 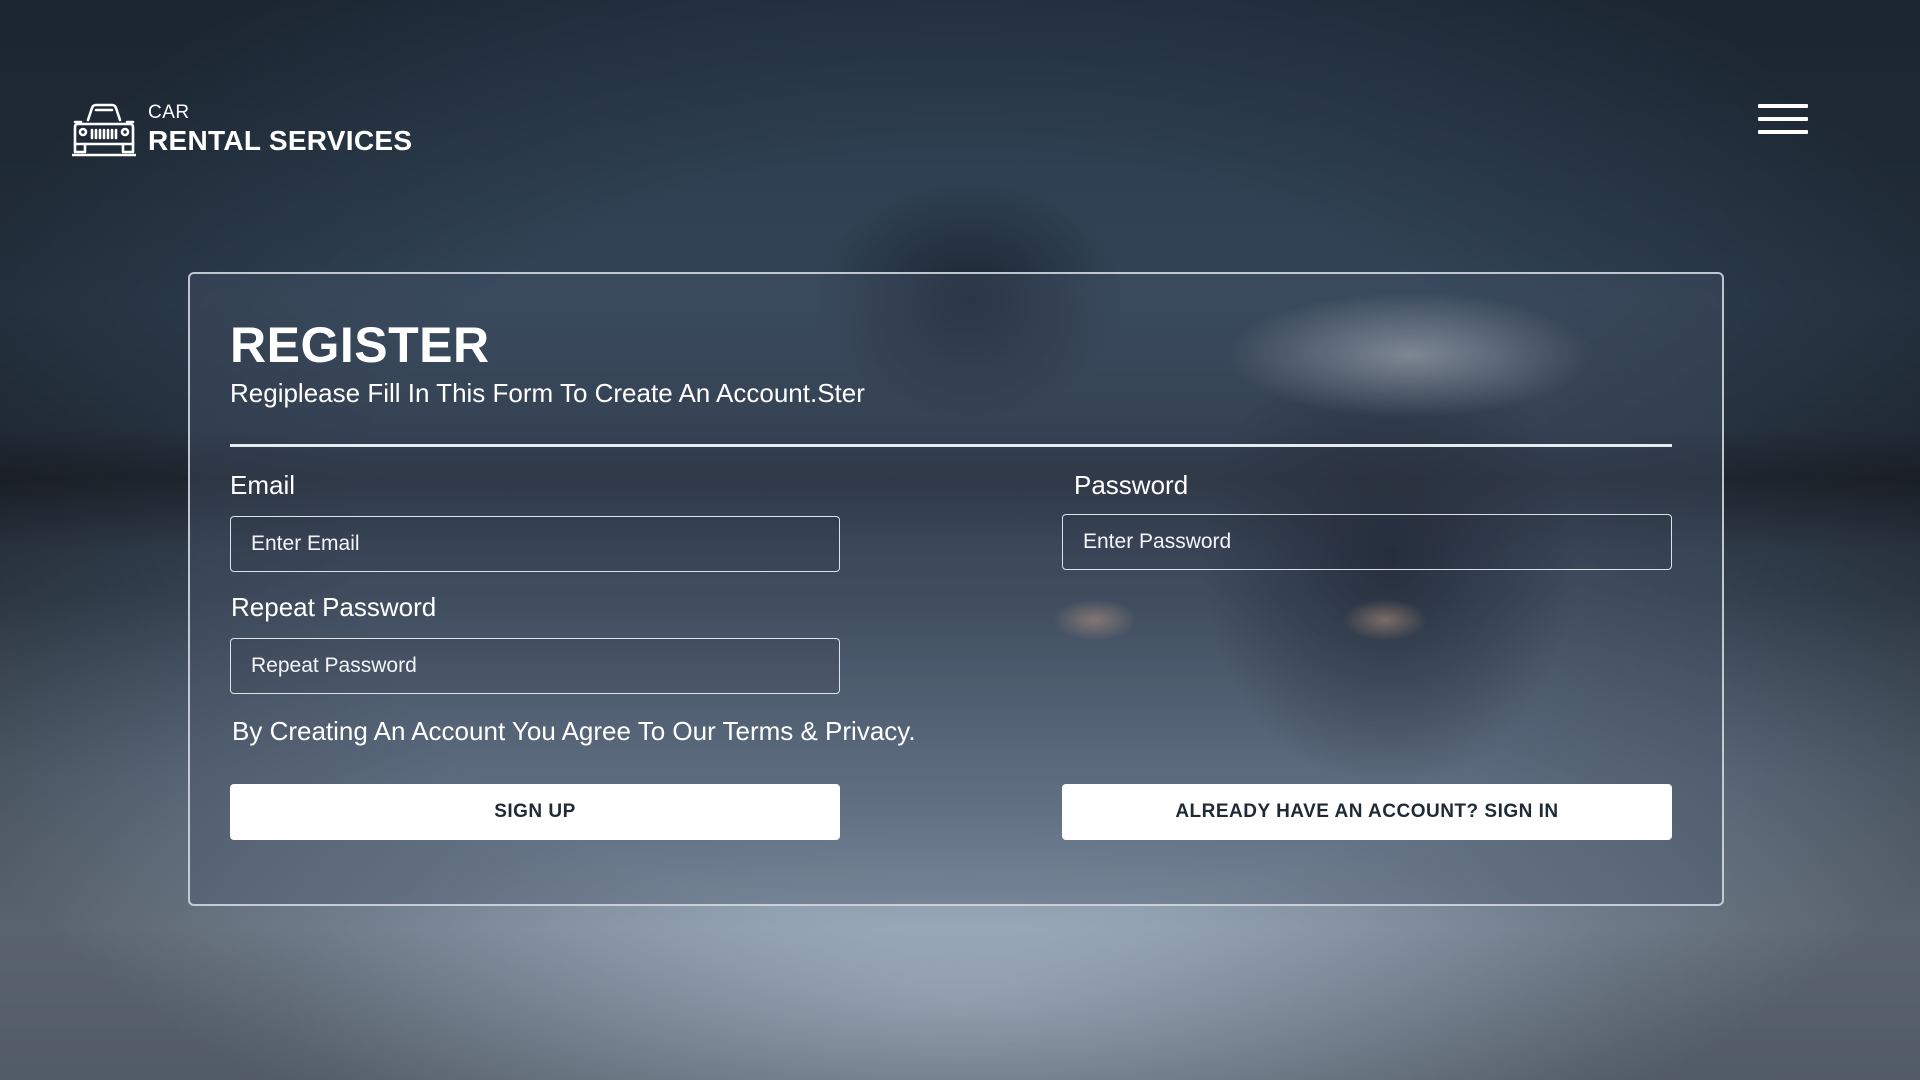 I want to click on form-title: REGISTER, so click(x=360, y=345).